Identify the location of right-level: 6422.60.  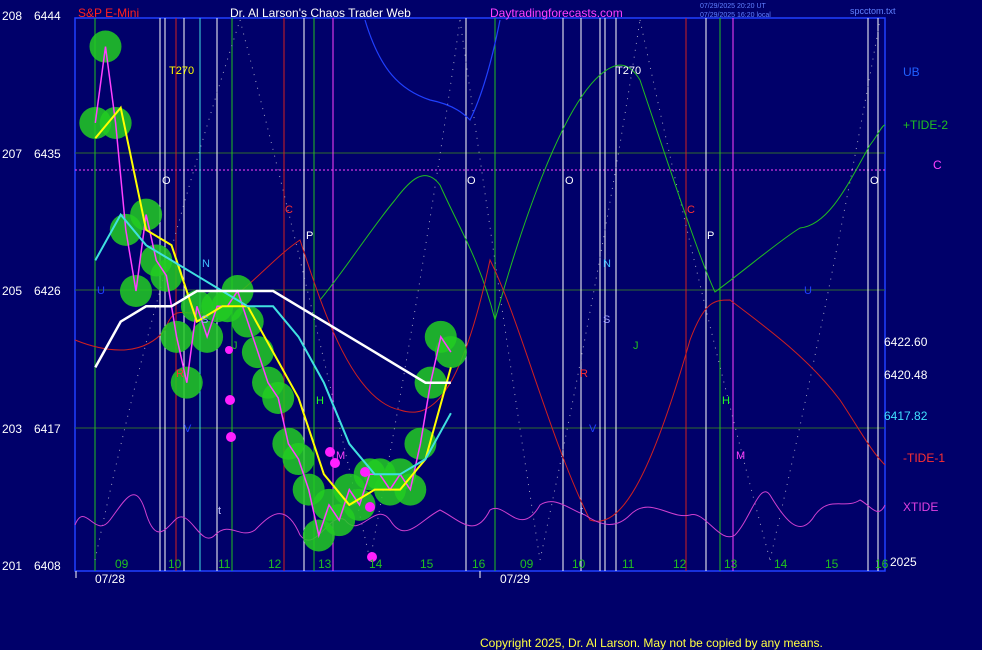
(906, 342).